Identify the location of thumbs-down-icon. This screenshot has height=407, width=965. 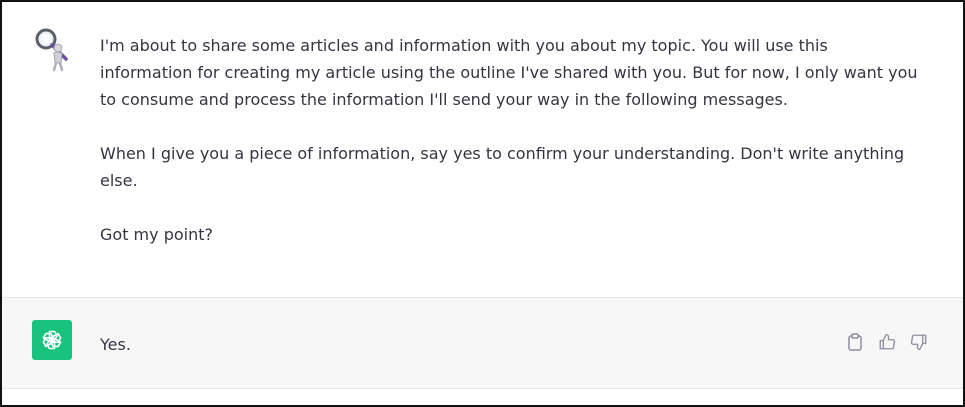
(918, 342).